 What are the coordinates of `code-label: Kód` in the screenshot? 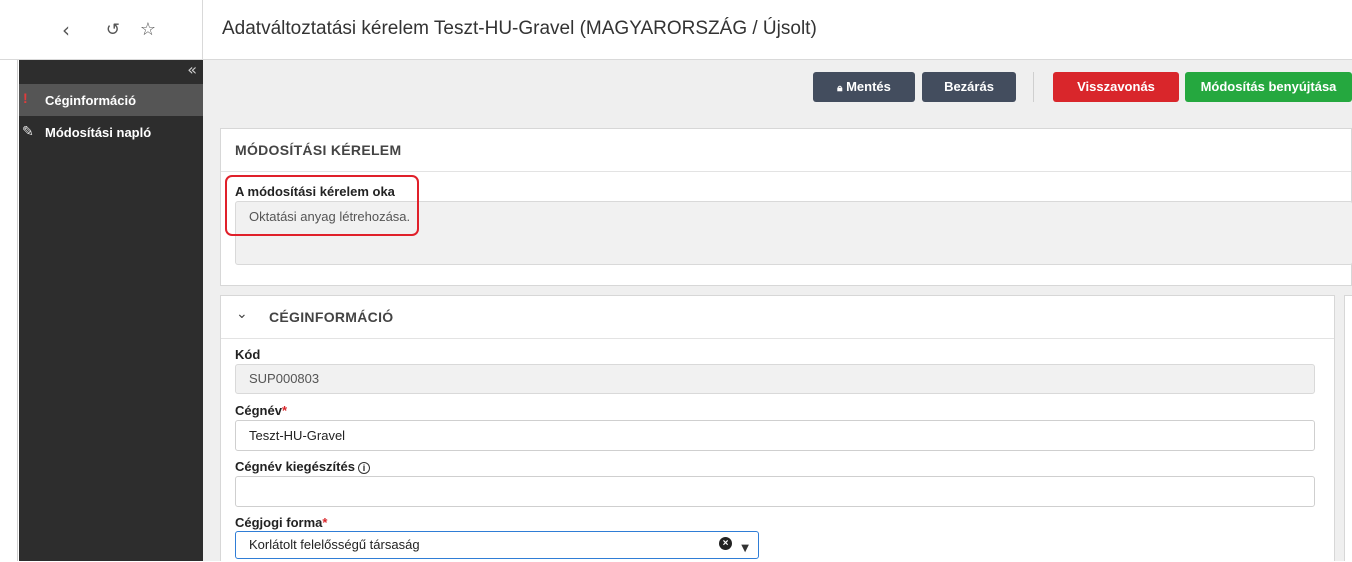 It's located at (248, 354).